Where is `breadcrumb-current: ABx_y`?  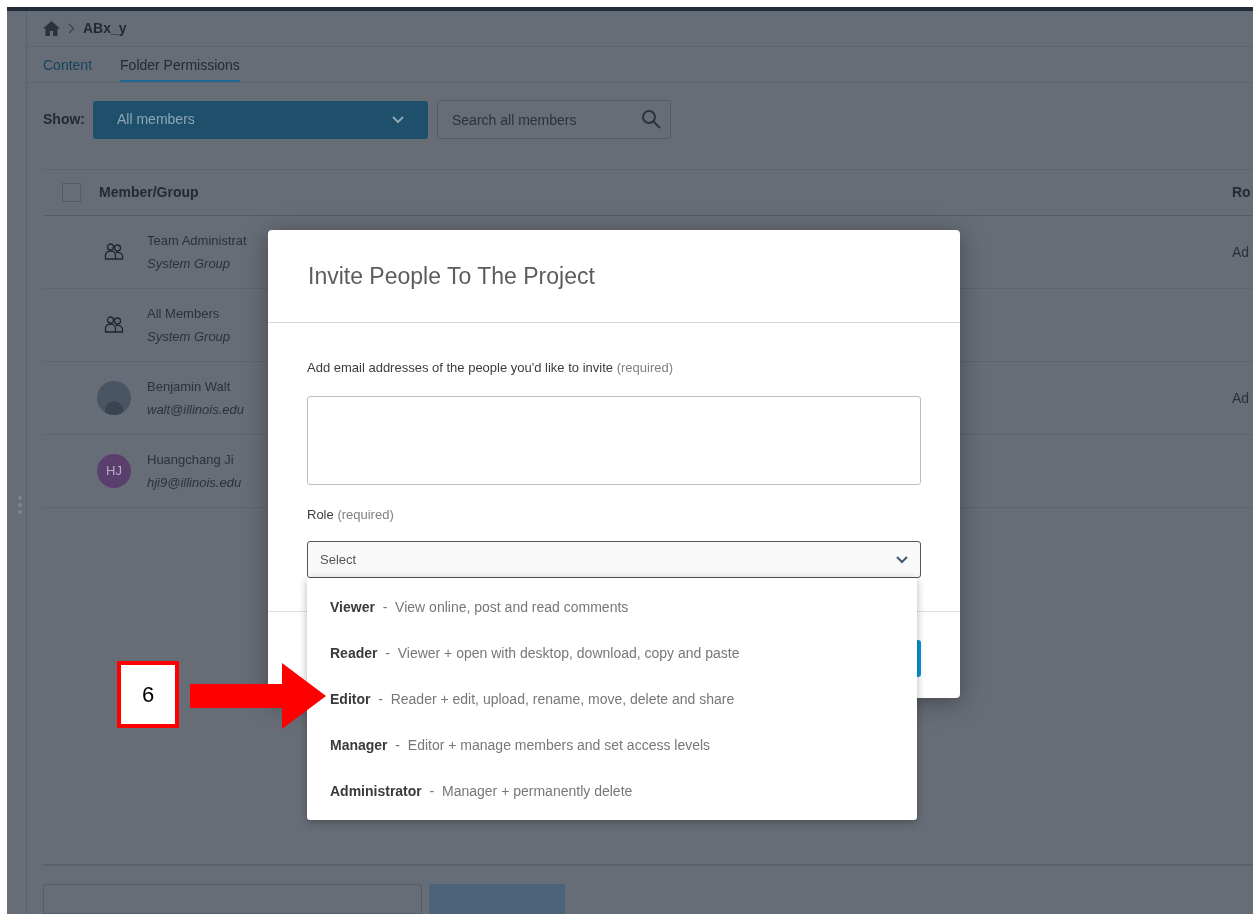
breadcrumb-current: ABx_y is located at coordinates (105, 28).